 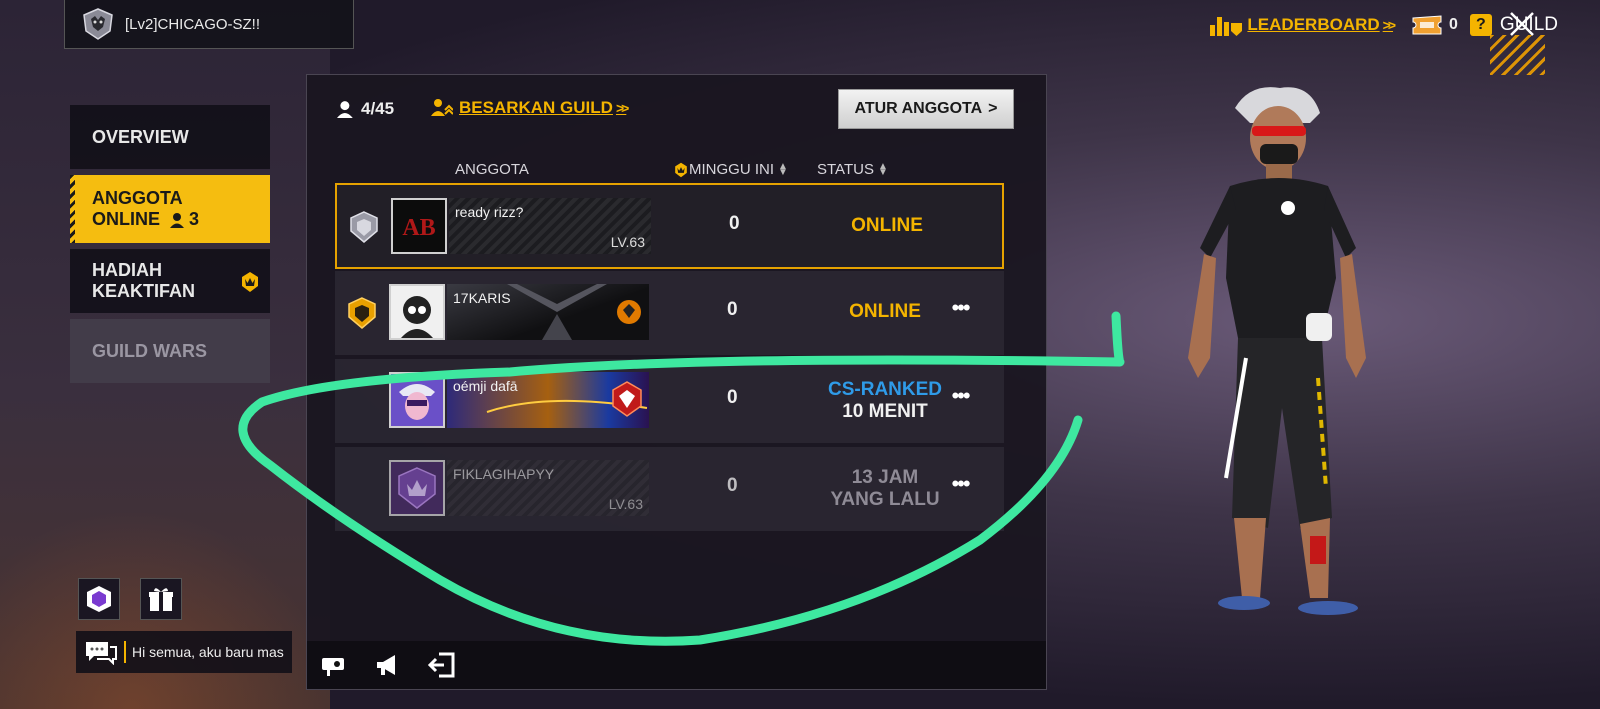 What do you see at coordinates (887, 225) in the screenshot?
I see `member-status: ONLINE` at bounding box center [887, 225].